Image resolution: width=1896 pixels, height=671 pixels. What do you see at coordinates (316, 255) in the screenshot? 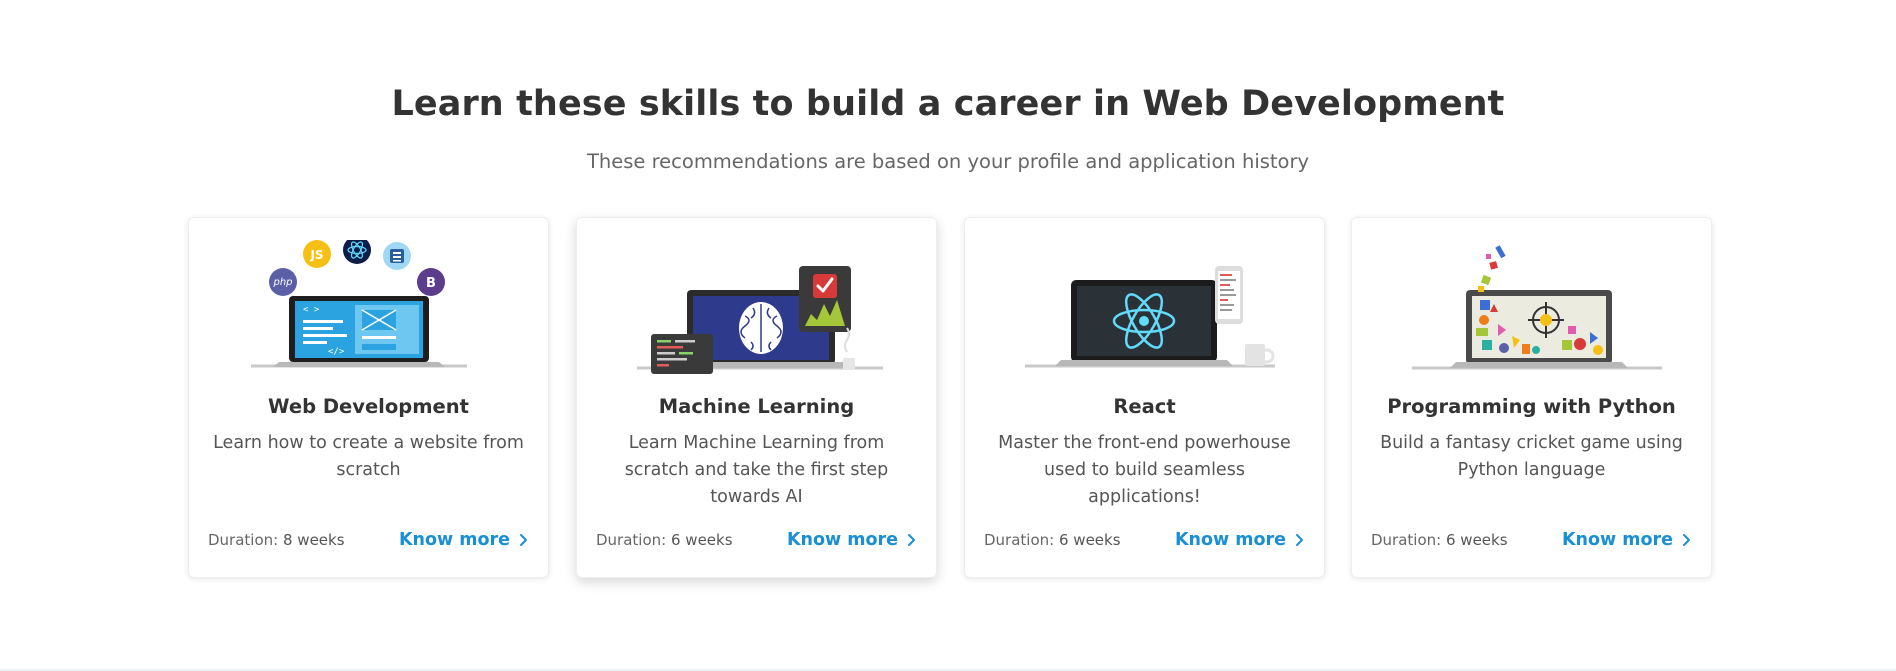
I see `js-badge: JS` at bounding box center [316, 255].